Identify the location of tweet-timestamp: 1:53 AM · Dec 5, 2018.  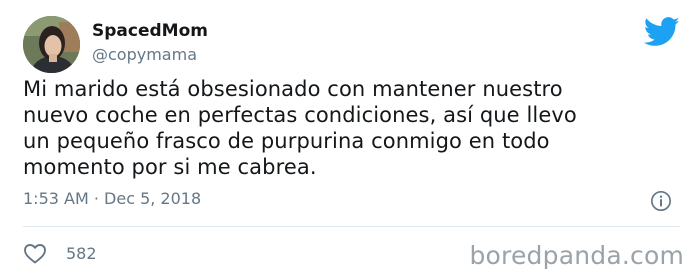
(112, 198).